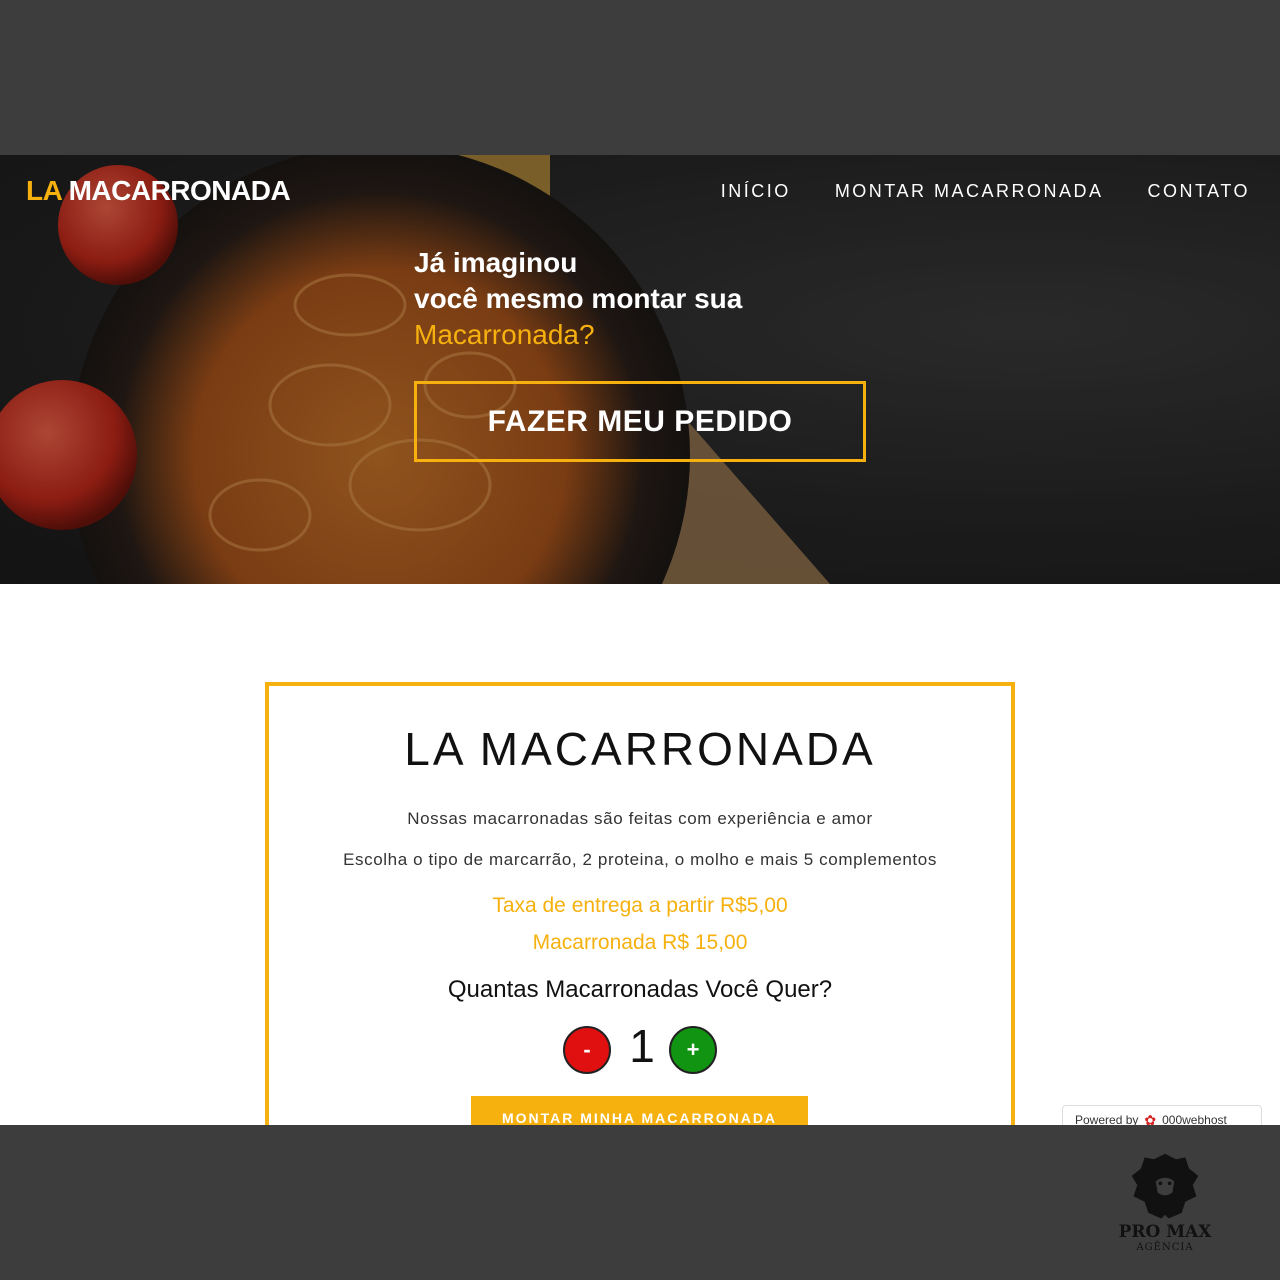 This screenshot has height=1280, width=1280. Describe the element at coordinates (756, 191) in the screenshot. I see `nav-inicio: INÍCIO` at that location.